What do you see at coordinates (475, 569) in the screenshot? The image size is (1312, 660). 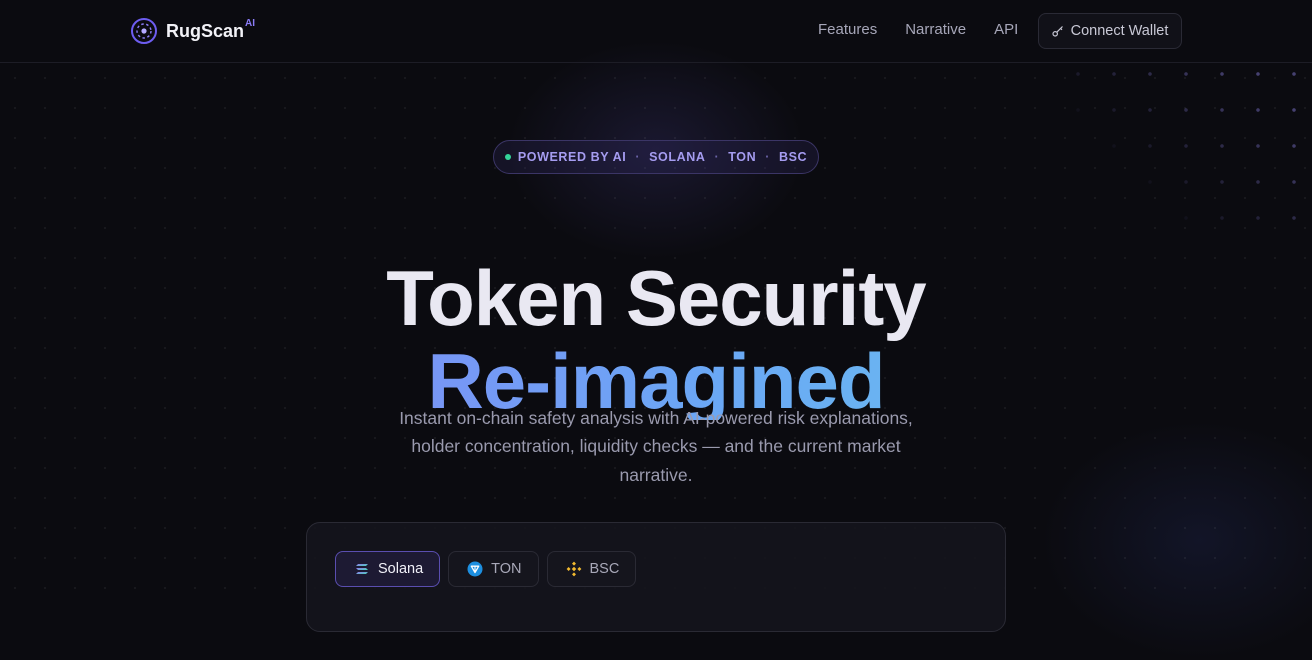 I see `ton-icon` at bounding box center [475, 569].